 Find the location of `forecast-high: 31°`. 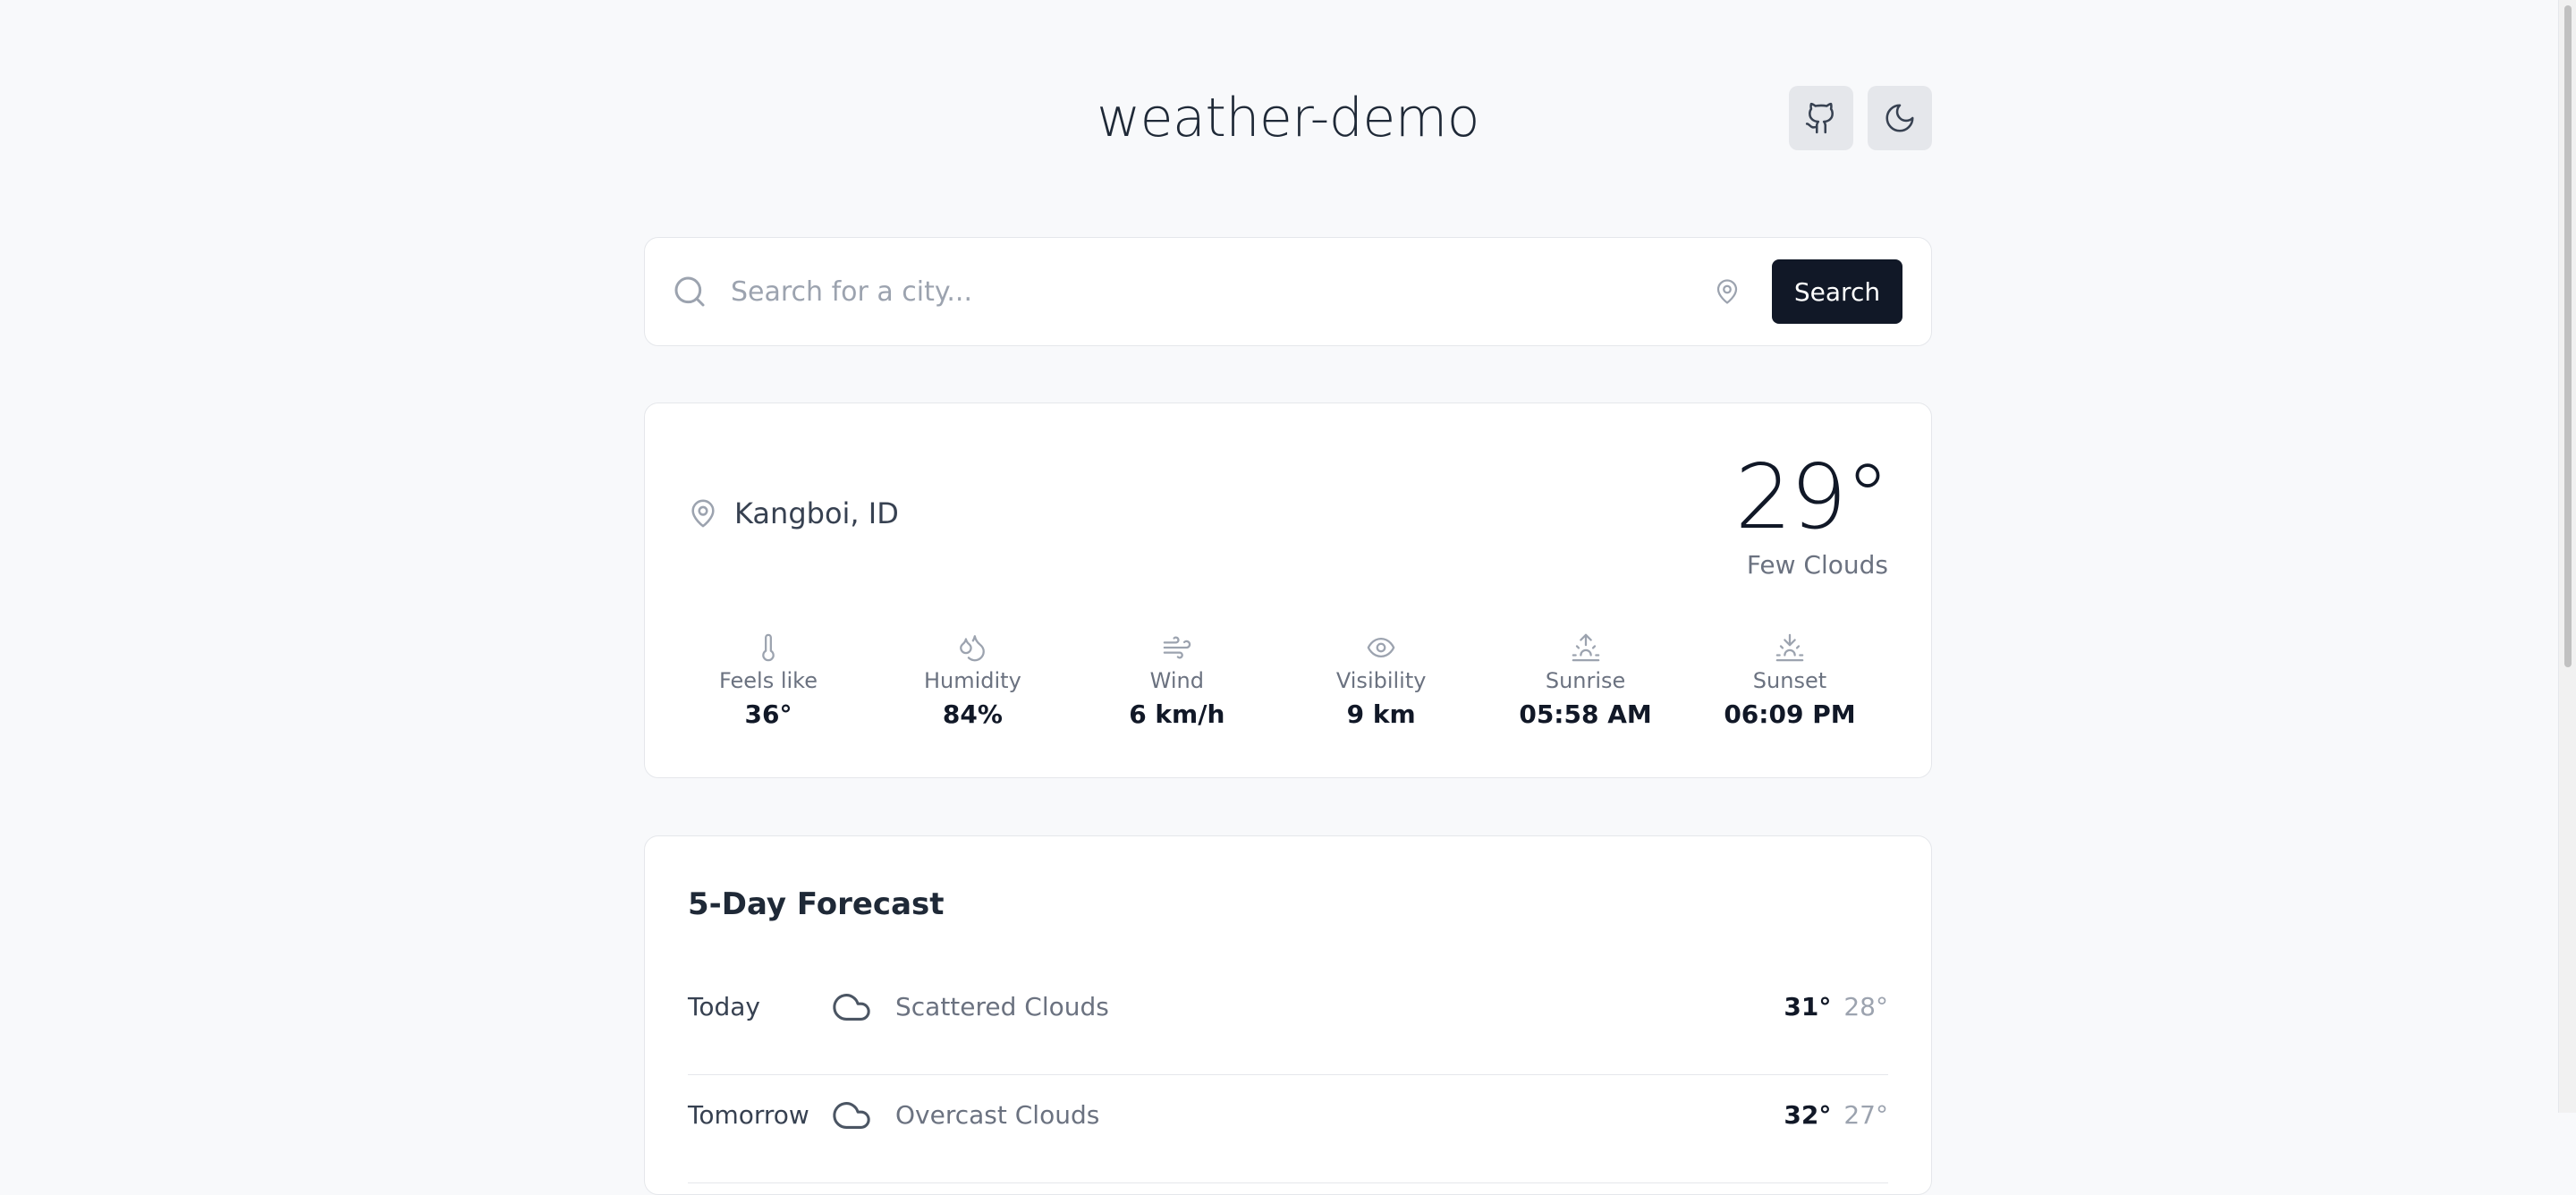

forecast-high: 31° is located at coordinates (1808, 1006).